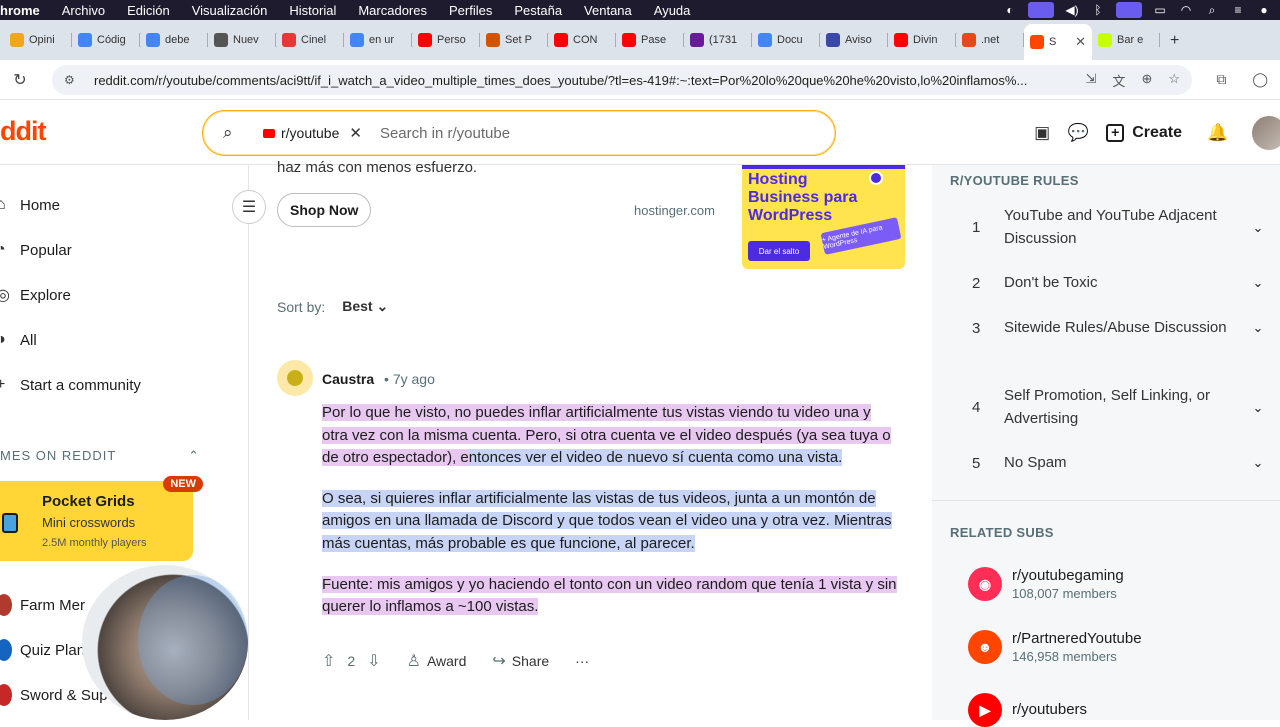  What do you see at coordinates (1212, 10) in the screenshot?
I see `spotlight-search-icon: ⌕` at bounding box center [1212, 10].